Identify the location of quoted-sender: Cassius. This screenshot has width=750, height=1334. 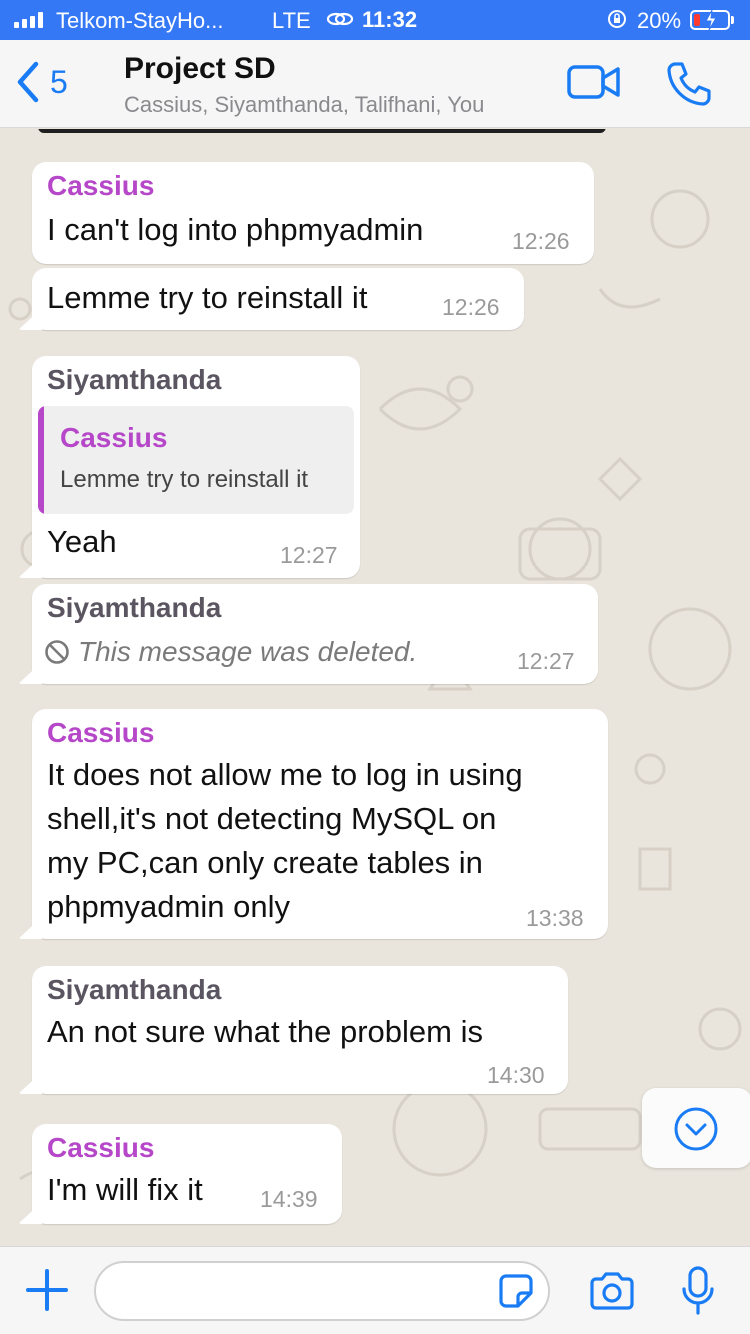
(114, 437).